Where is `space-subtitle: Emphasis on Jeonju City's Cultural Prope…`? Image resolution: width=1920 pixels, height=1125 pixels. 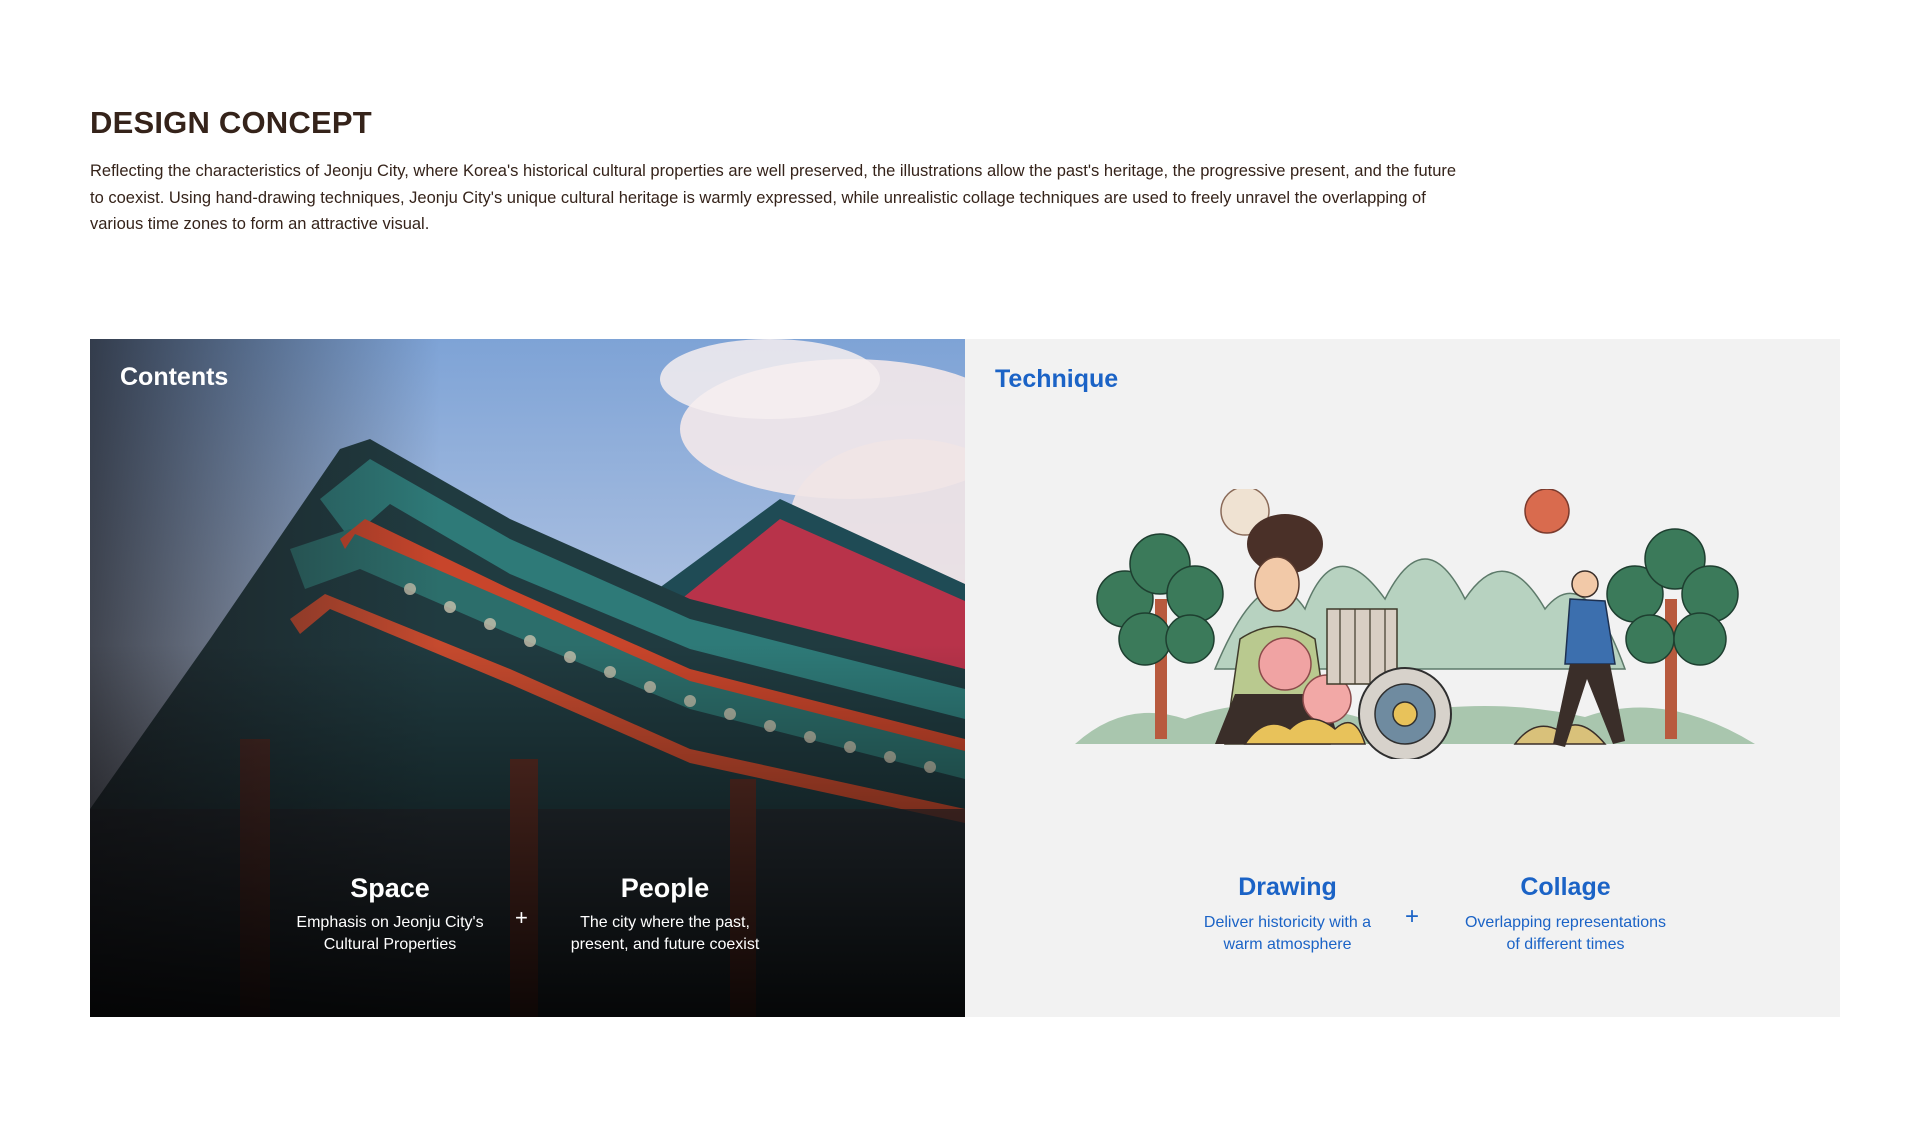 space-subtitle: Emphasis on Jeonju City's Cultural Prope… is located at coordinates (390, 934).